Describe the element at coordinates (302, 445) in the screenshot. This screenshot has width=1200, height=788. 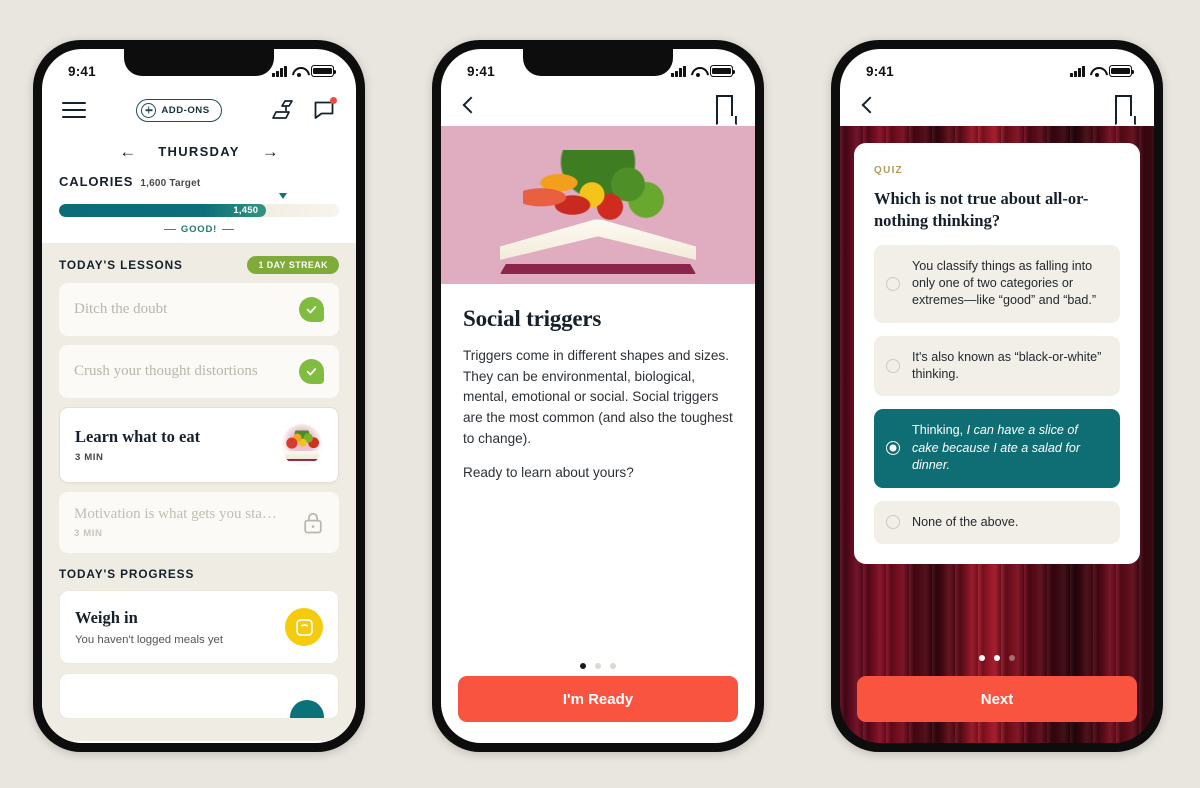
I see `lesson-thumbnail` at that location.